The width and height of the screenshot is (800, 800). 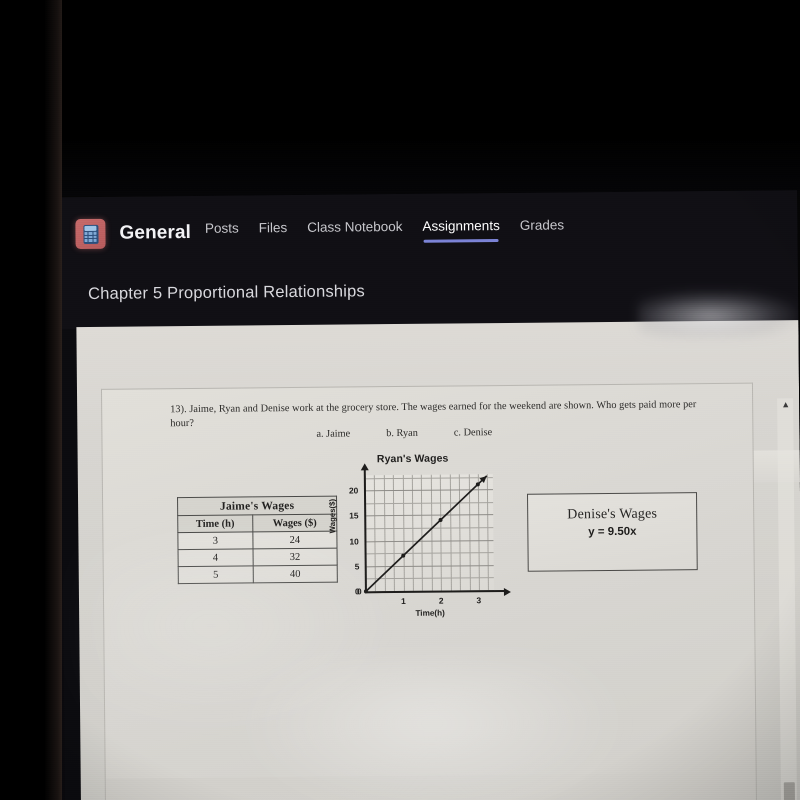 I want to click on choice-c-letter: c., so click(x=457, y=433).